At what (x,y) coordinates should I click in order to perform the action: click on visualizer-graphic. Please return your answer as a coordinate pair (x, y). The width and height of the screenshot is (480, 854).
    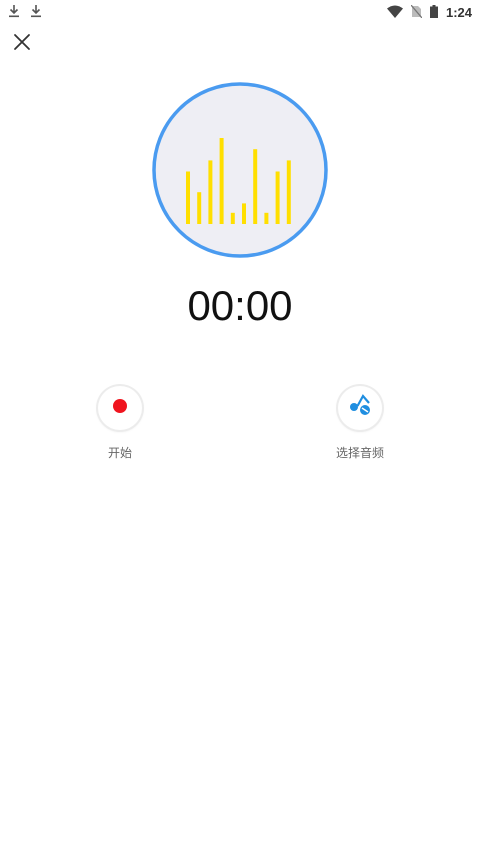
    Looking at the image, I should click on (240, 170).